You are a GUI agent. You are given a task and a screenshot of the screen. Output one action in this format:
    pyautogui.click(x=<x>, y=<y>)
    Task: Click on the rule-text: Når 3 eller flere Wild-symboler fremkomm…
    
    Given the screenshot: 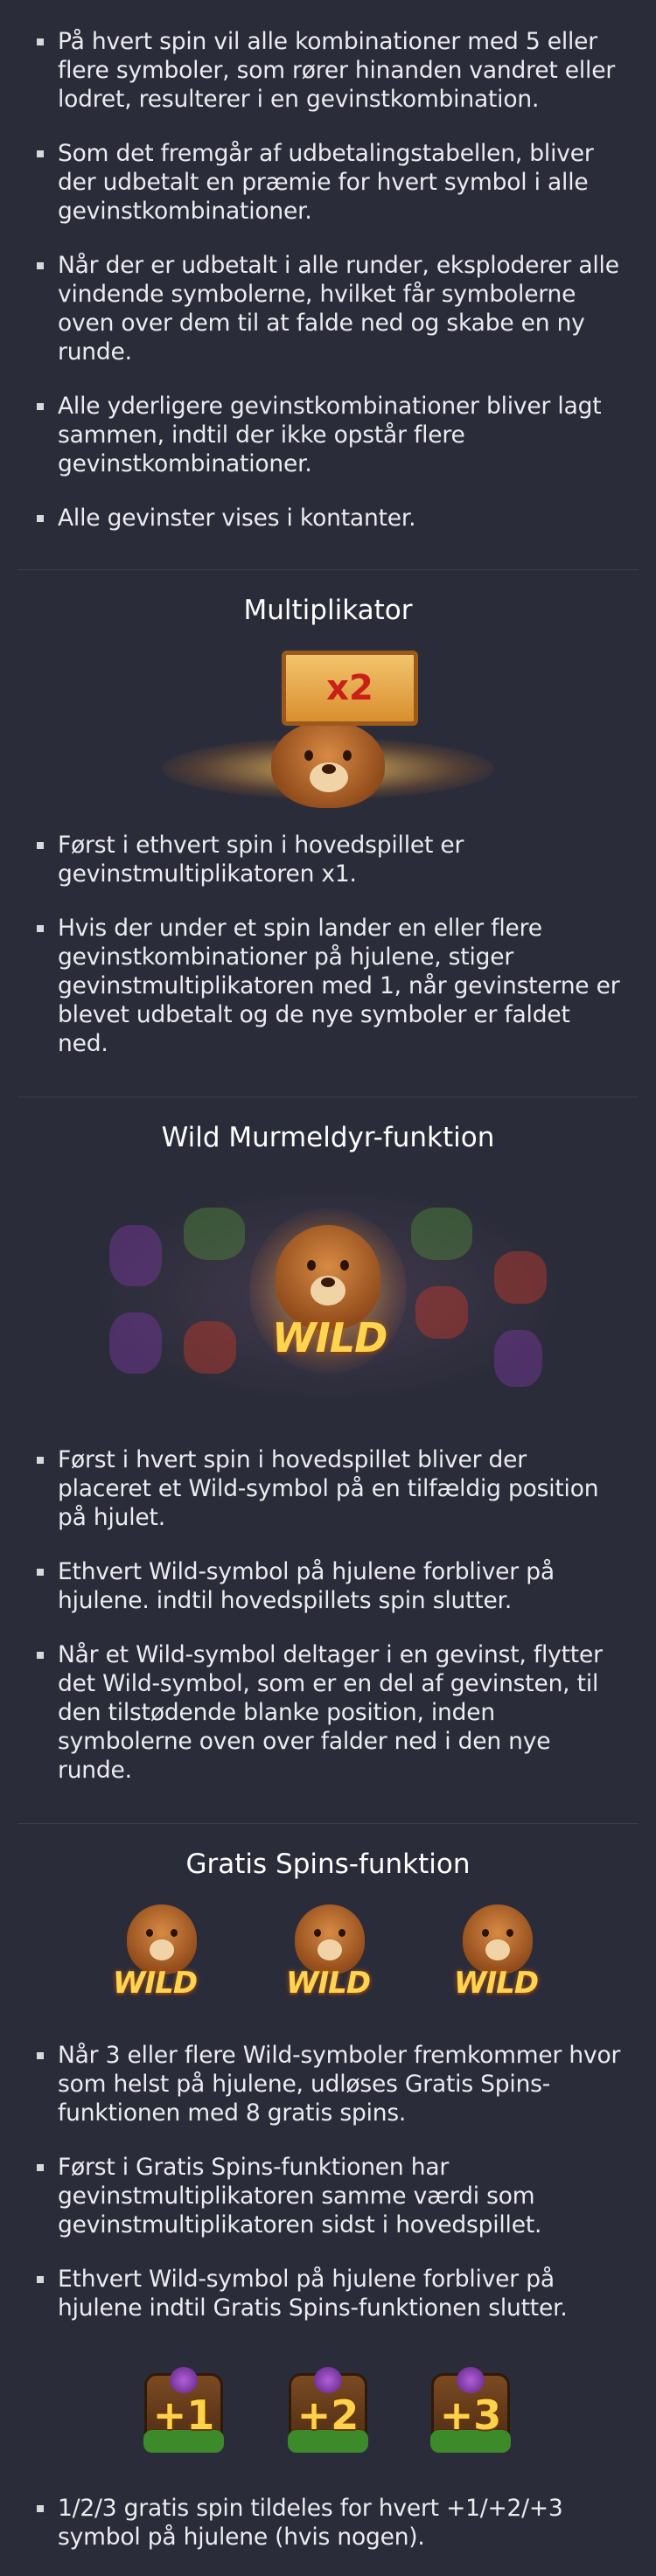 What is the action you would take?
    pyautogui.click(x=339, y=2084)
    